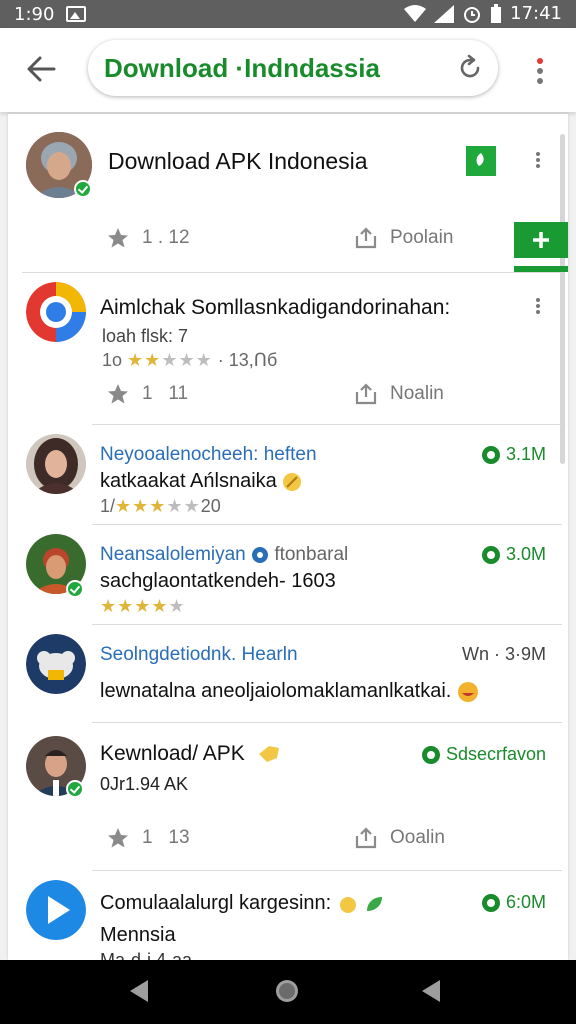 Image resolution: width=576 pixels, height=1024 pixels. I want to click on share-action: Noalin, so click(399, 394).